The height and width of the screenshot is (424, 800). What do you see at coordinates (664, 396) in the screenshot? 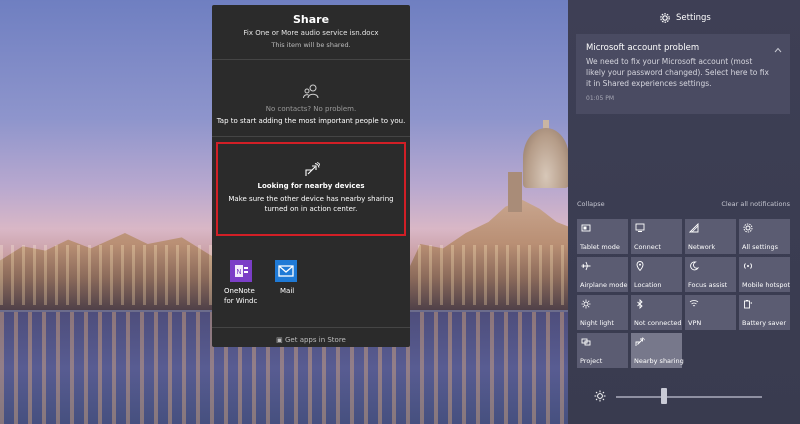
I see `brightness-slider-thumb` at bounding box center [664, 396].